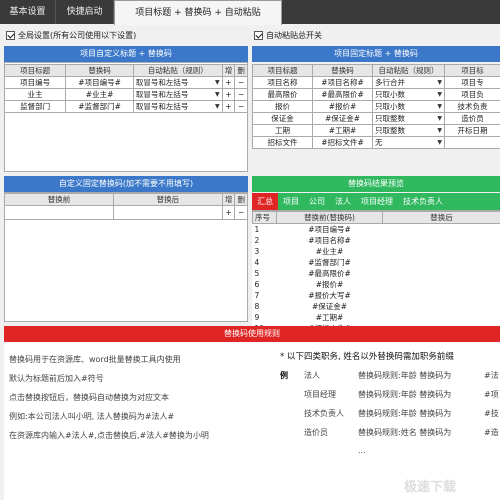  Describe the element at coordinates (257, 284) in the screenshot. I see `row-index: 6` at that location.